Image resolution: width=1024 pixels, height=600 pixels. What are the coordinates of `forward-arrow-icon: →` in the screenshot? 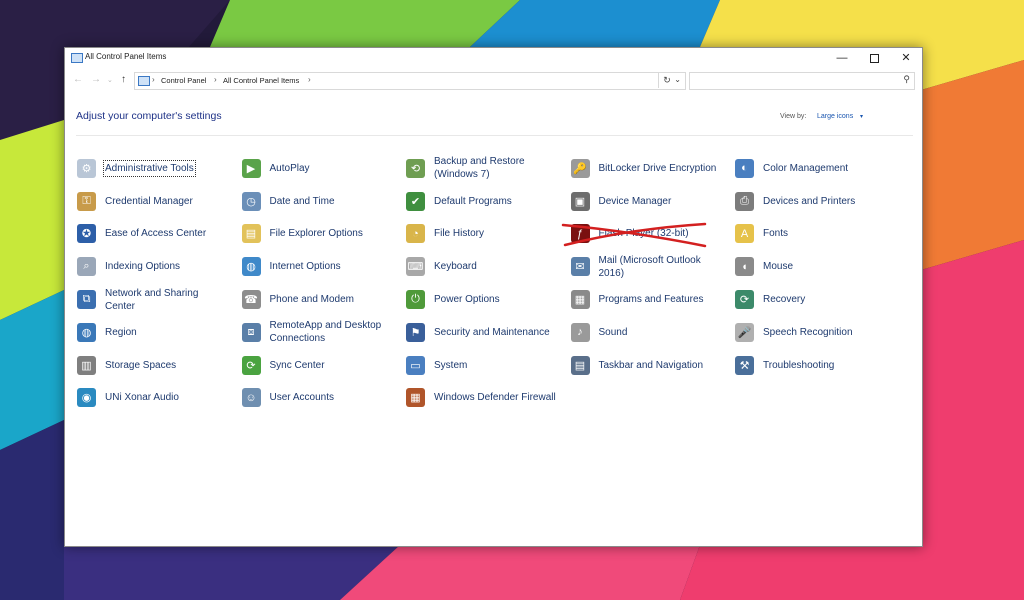 It's located at (96, 79).